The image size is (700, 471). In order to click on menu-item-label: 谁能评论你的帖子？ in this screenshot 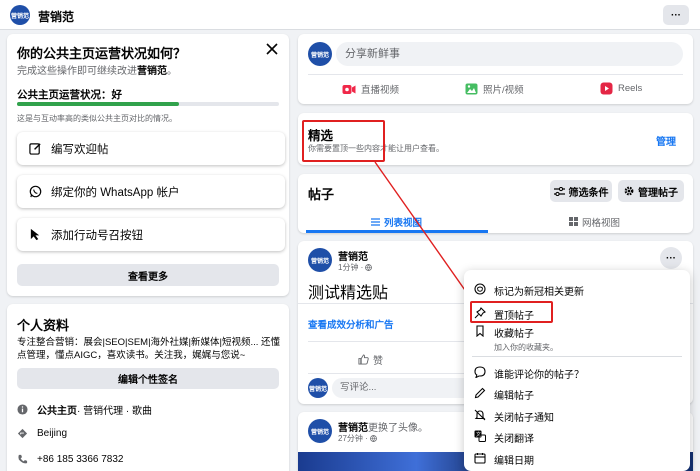, I will do `click(539, 375)`.